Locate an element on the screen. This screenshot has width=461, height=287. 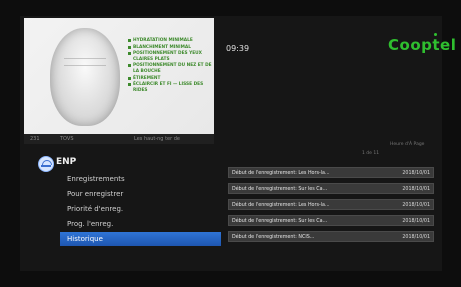
page-indicator: 1 de 11 is located at coordinates (371, 153).